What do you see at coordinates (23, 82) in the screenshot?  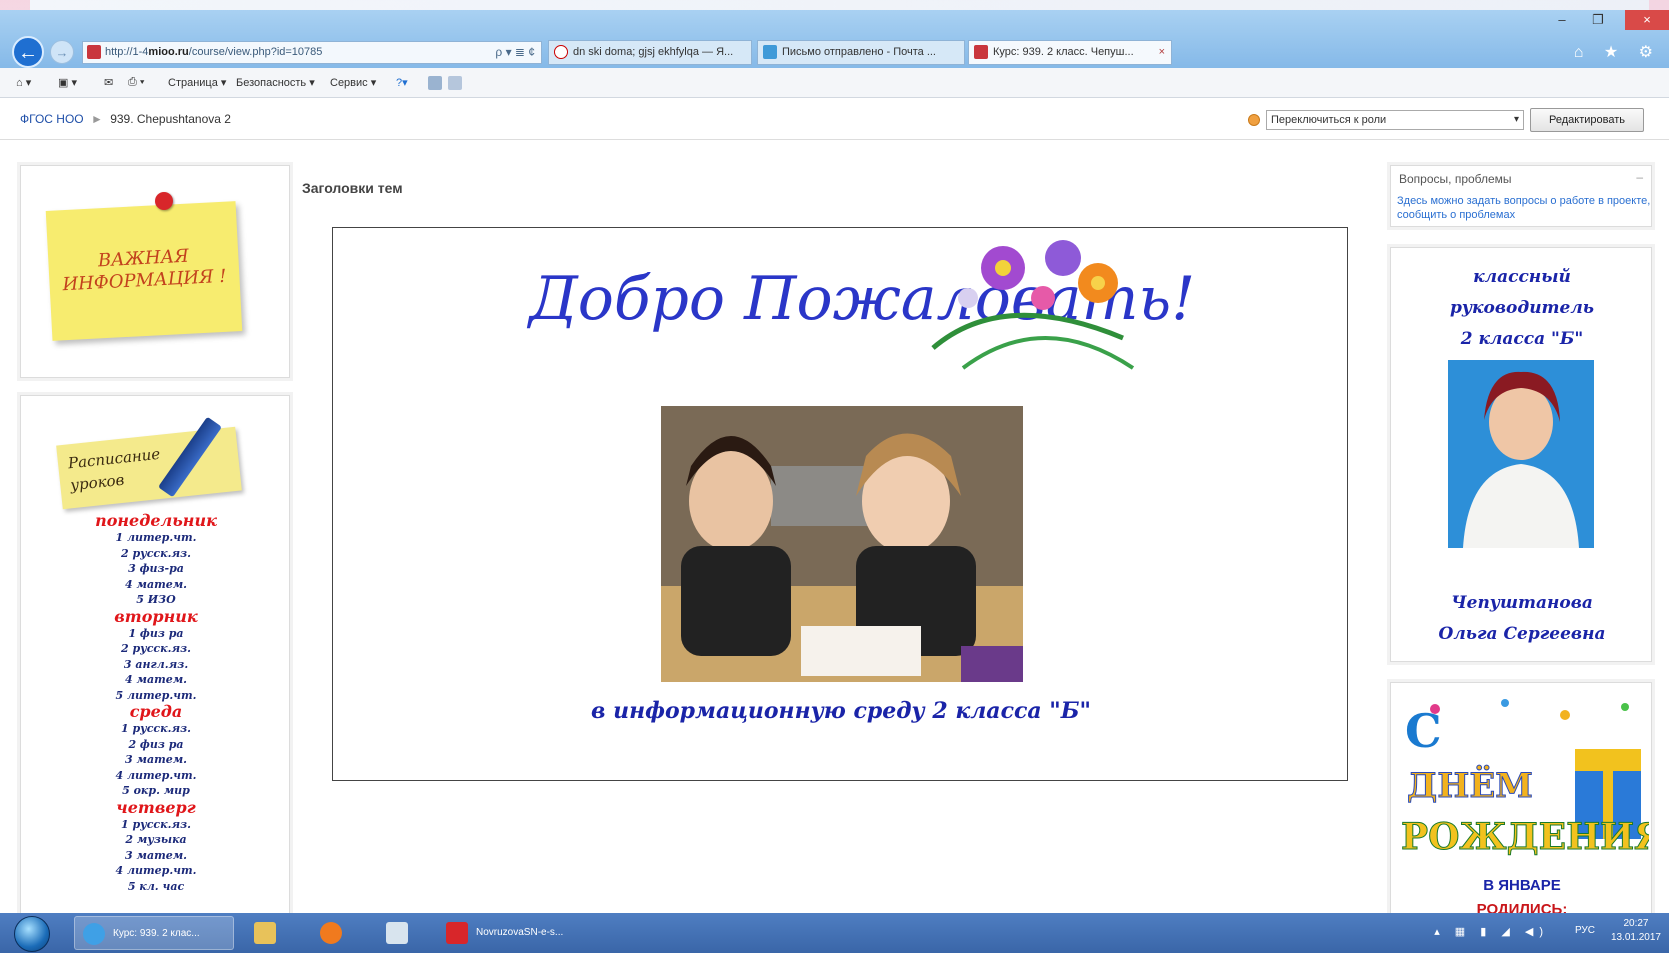 I see `home-icon: ⌂ ▾` at bounding box center [23, 82].